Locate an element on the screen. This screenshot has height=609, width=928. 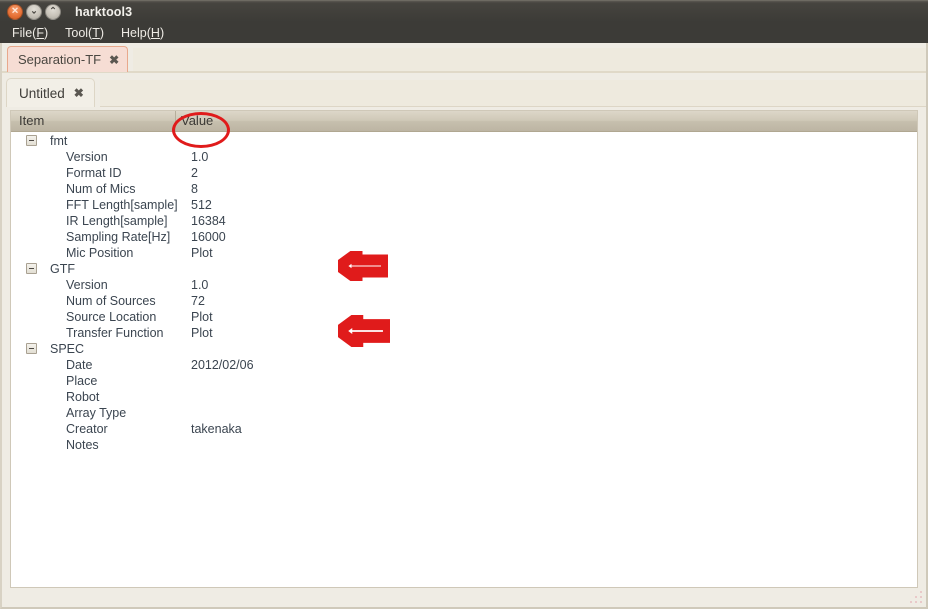
outer-tab-bar-filler is located at coordinates (529, 60).